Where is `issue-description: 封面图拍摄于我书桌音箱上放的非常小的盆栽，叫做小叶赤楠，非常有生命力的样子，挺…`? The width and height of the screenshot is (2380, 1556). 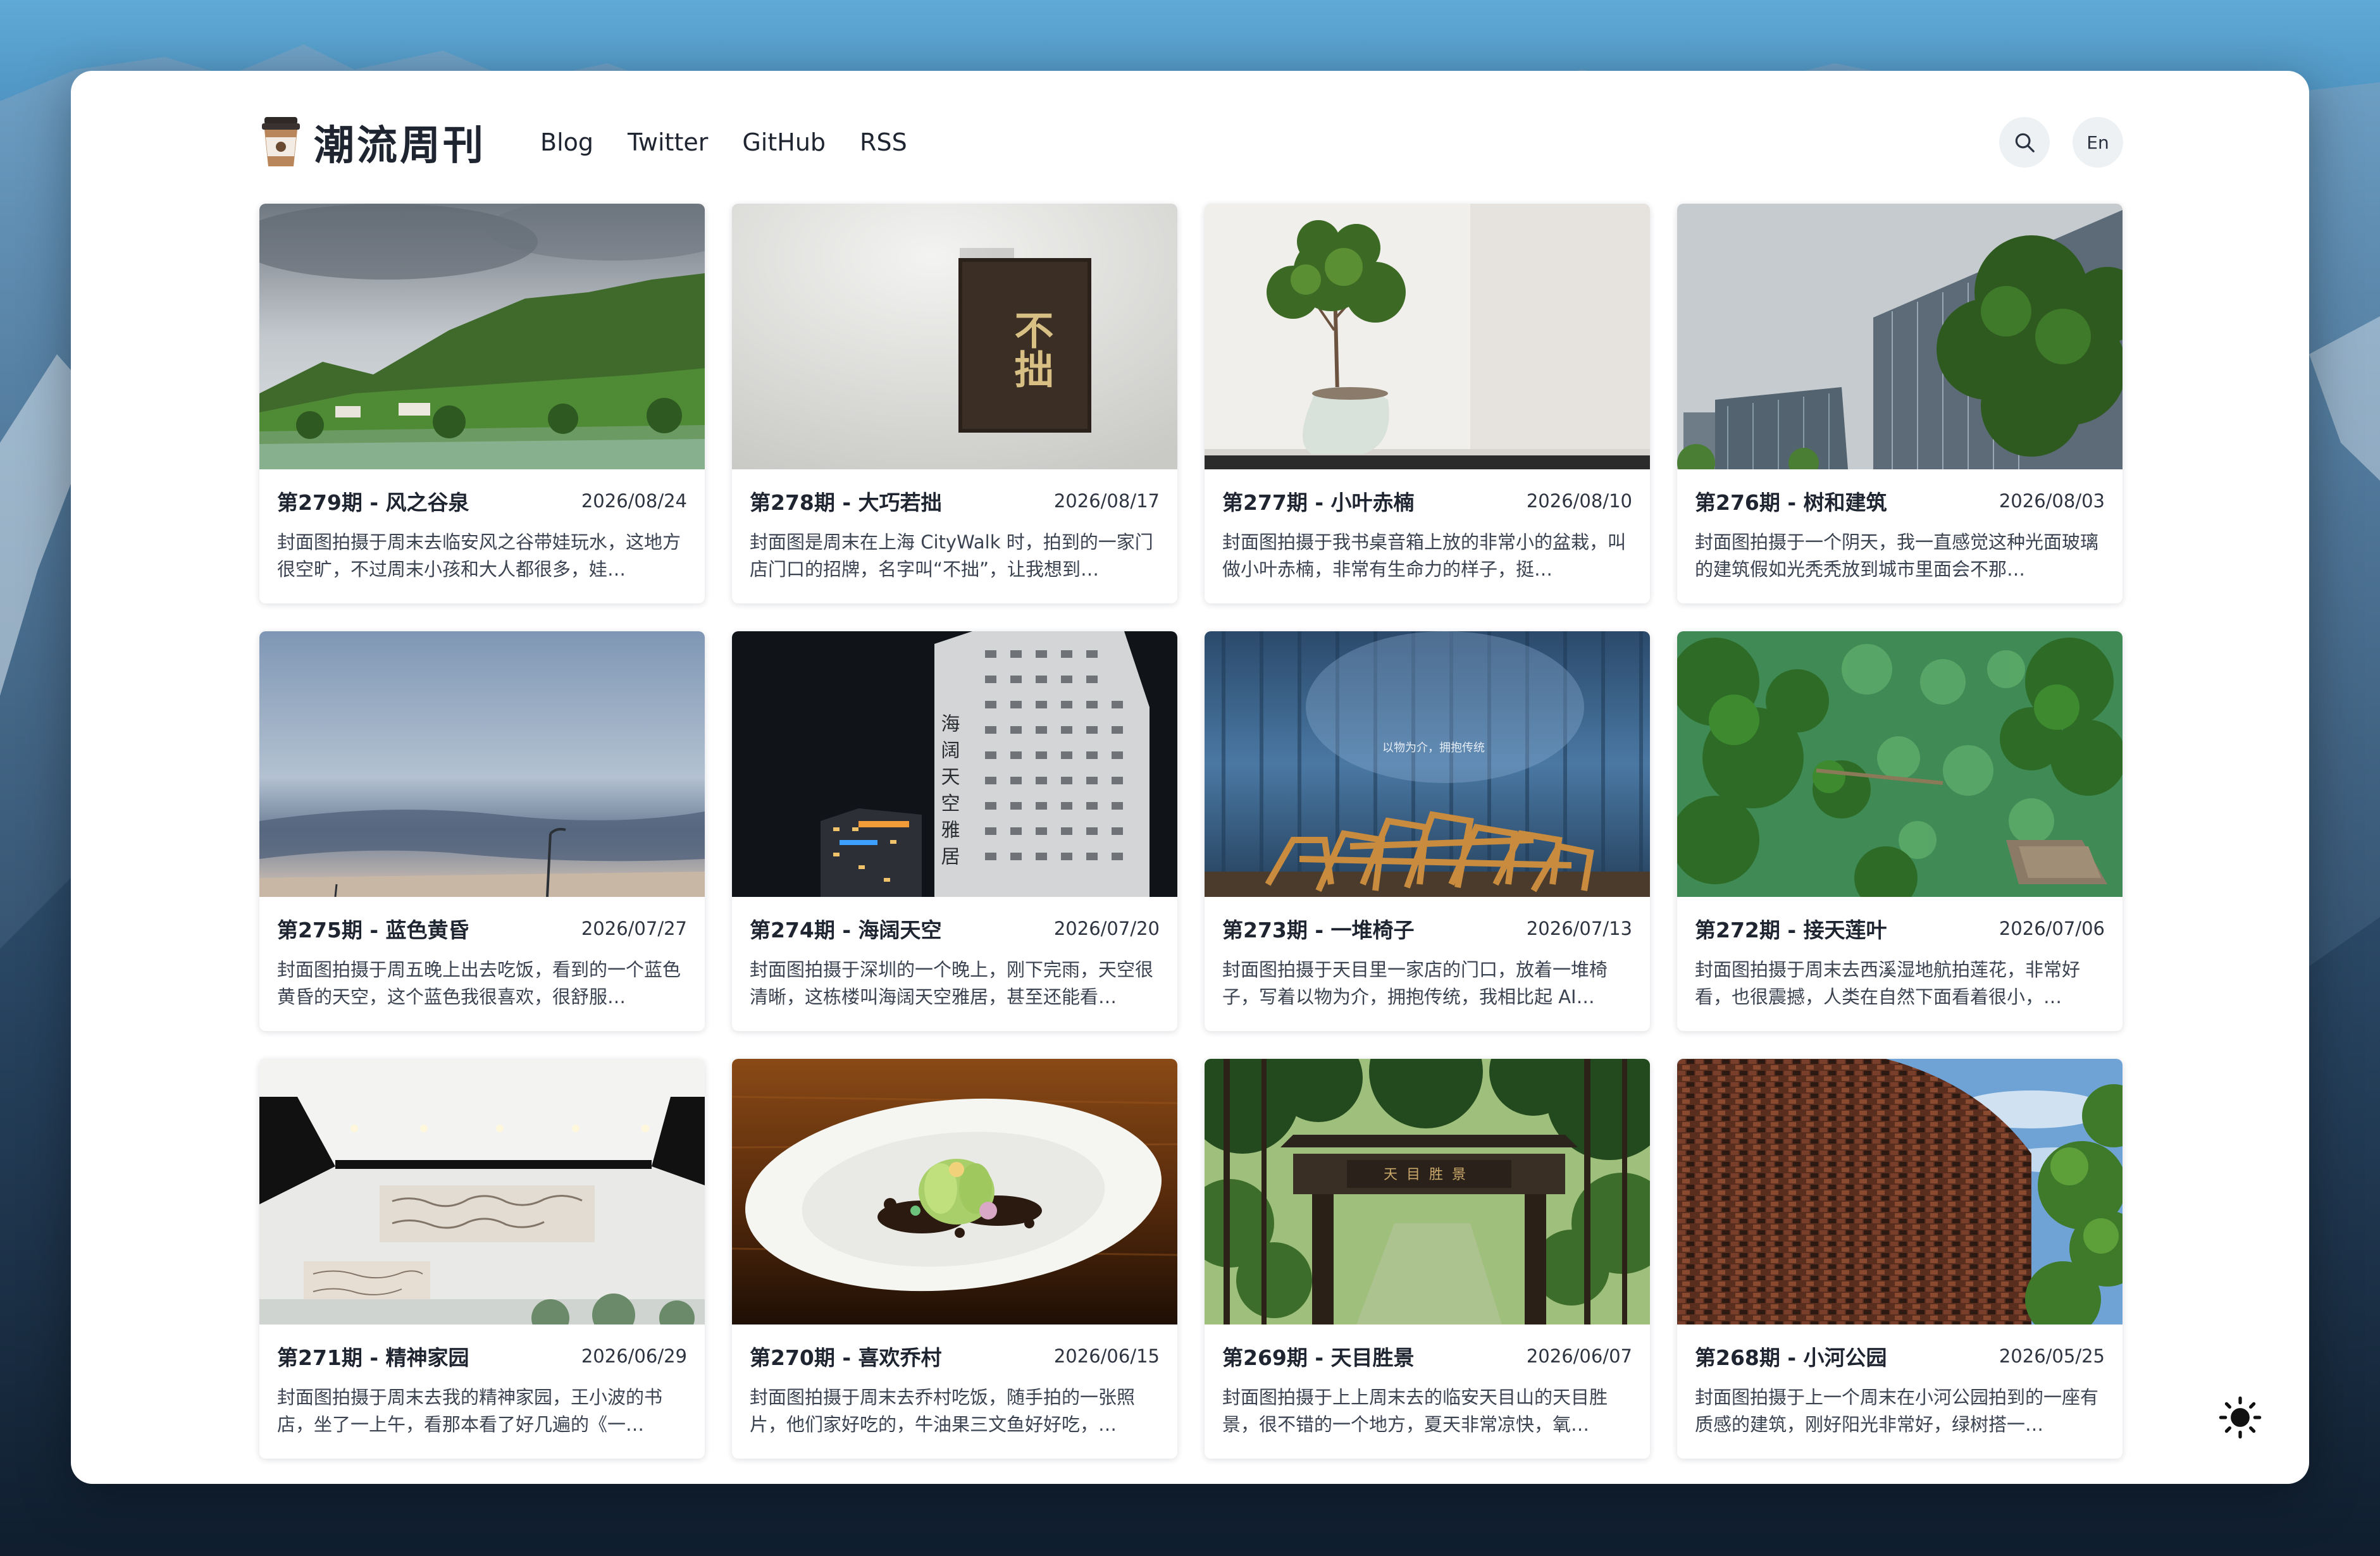 issue-description: 封面图拍摄于我书桌音箱上放的非常小的盆栽，叫做小叶赤楠，非常有生命力的样子，挺… is located at coordinates (1424, 555).